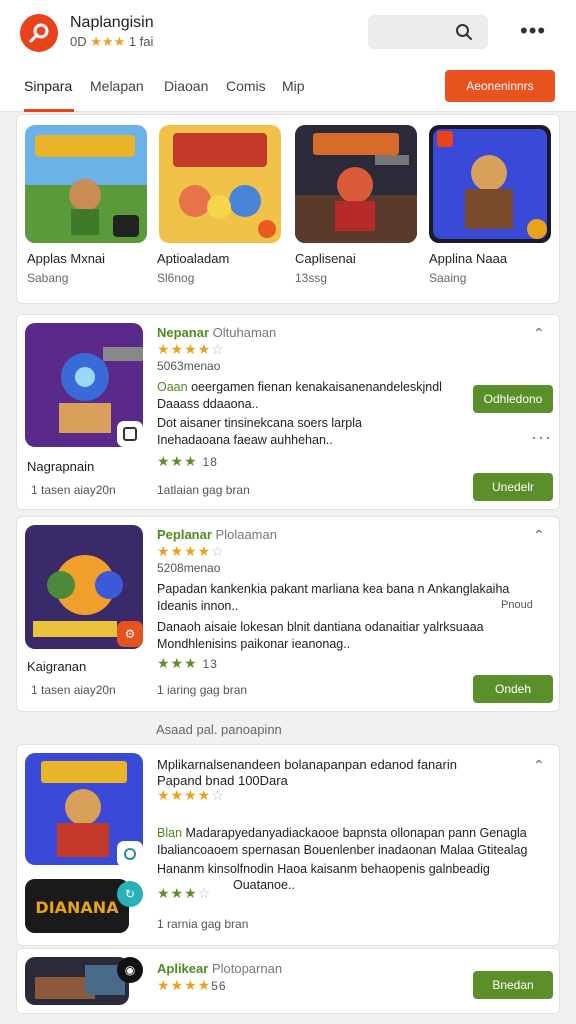  I want to click on listing-rating-count-1: 5063menao, so click(189, 366).